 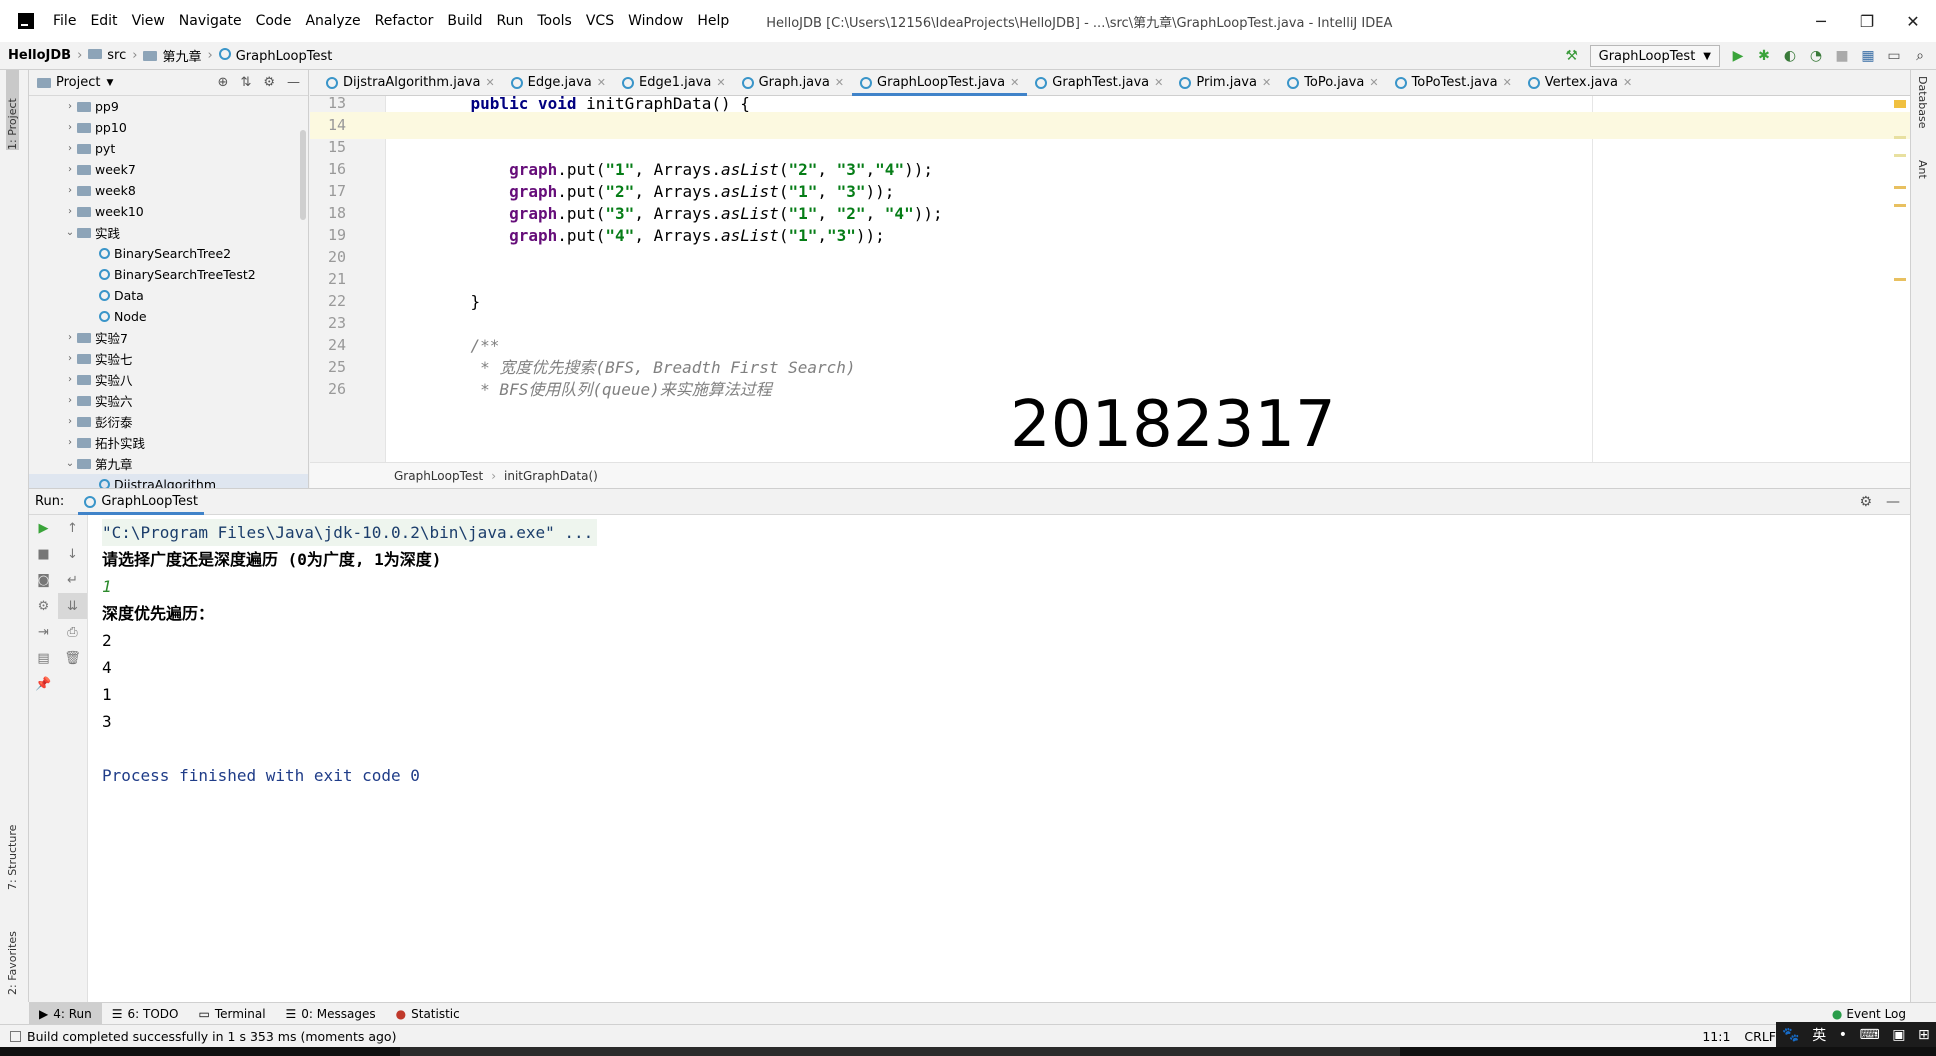 I want to click on menu-tools: Tools, so click(x=554, y=21).